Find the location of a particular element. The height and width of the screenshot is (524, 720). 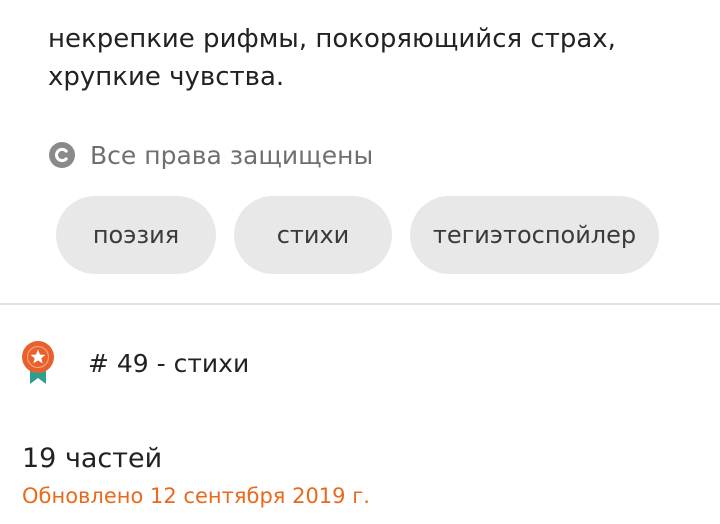

description-line-1: некрепкие рифмы, покоряющийся страх, is located at coordinates (332, 39).